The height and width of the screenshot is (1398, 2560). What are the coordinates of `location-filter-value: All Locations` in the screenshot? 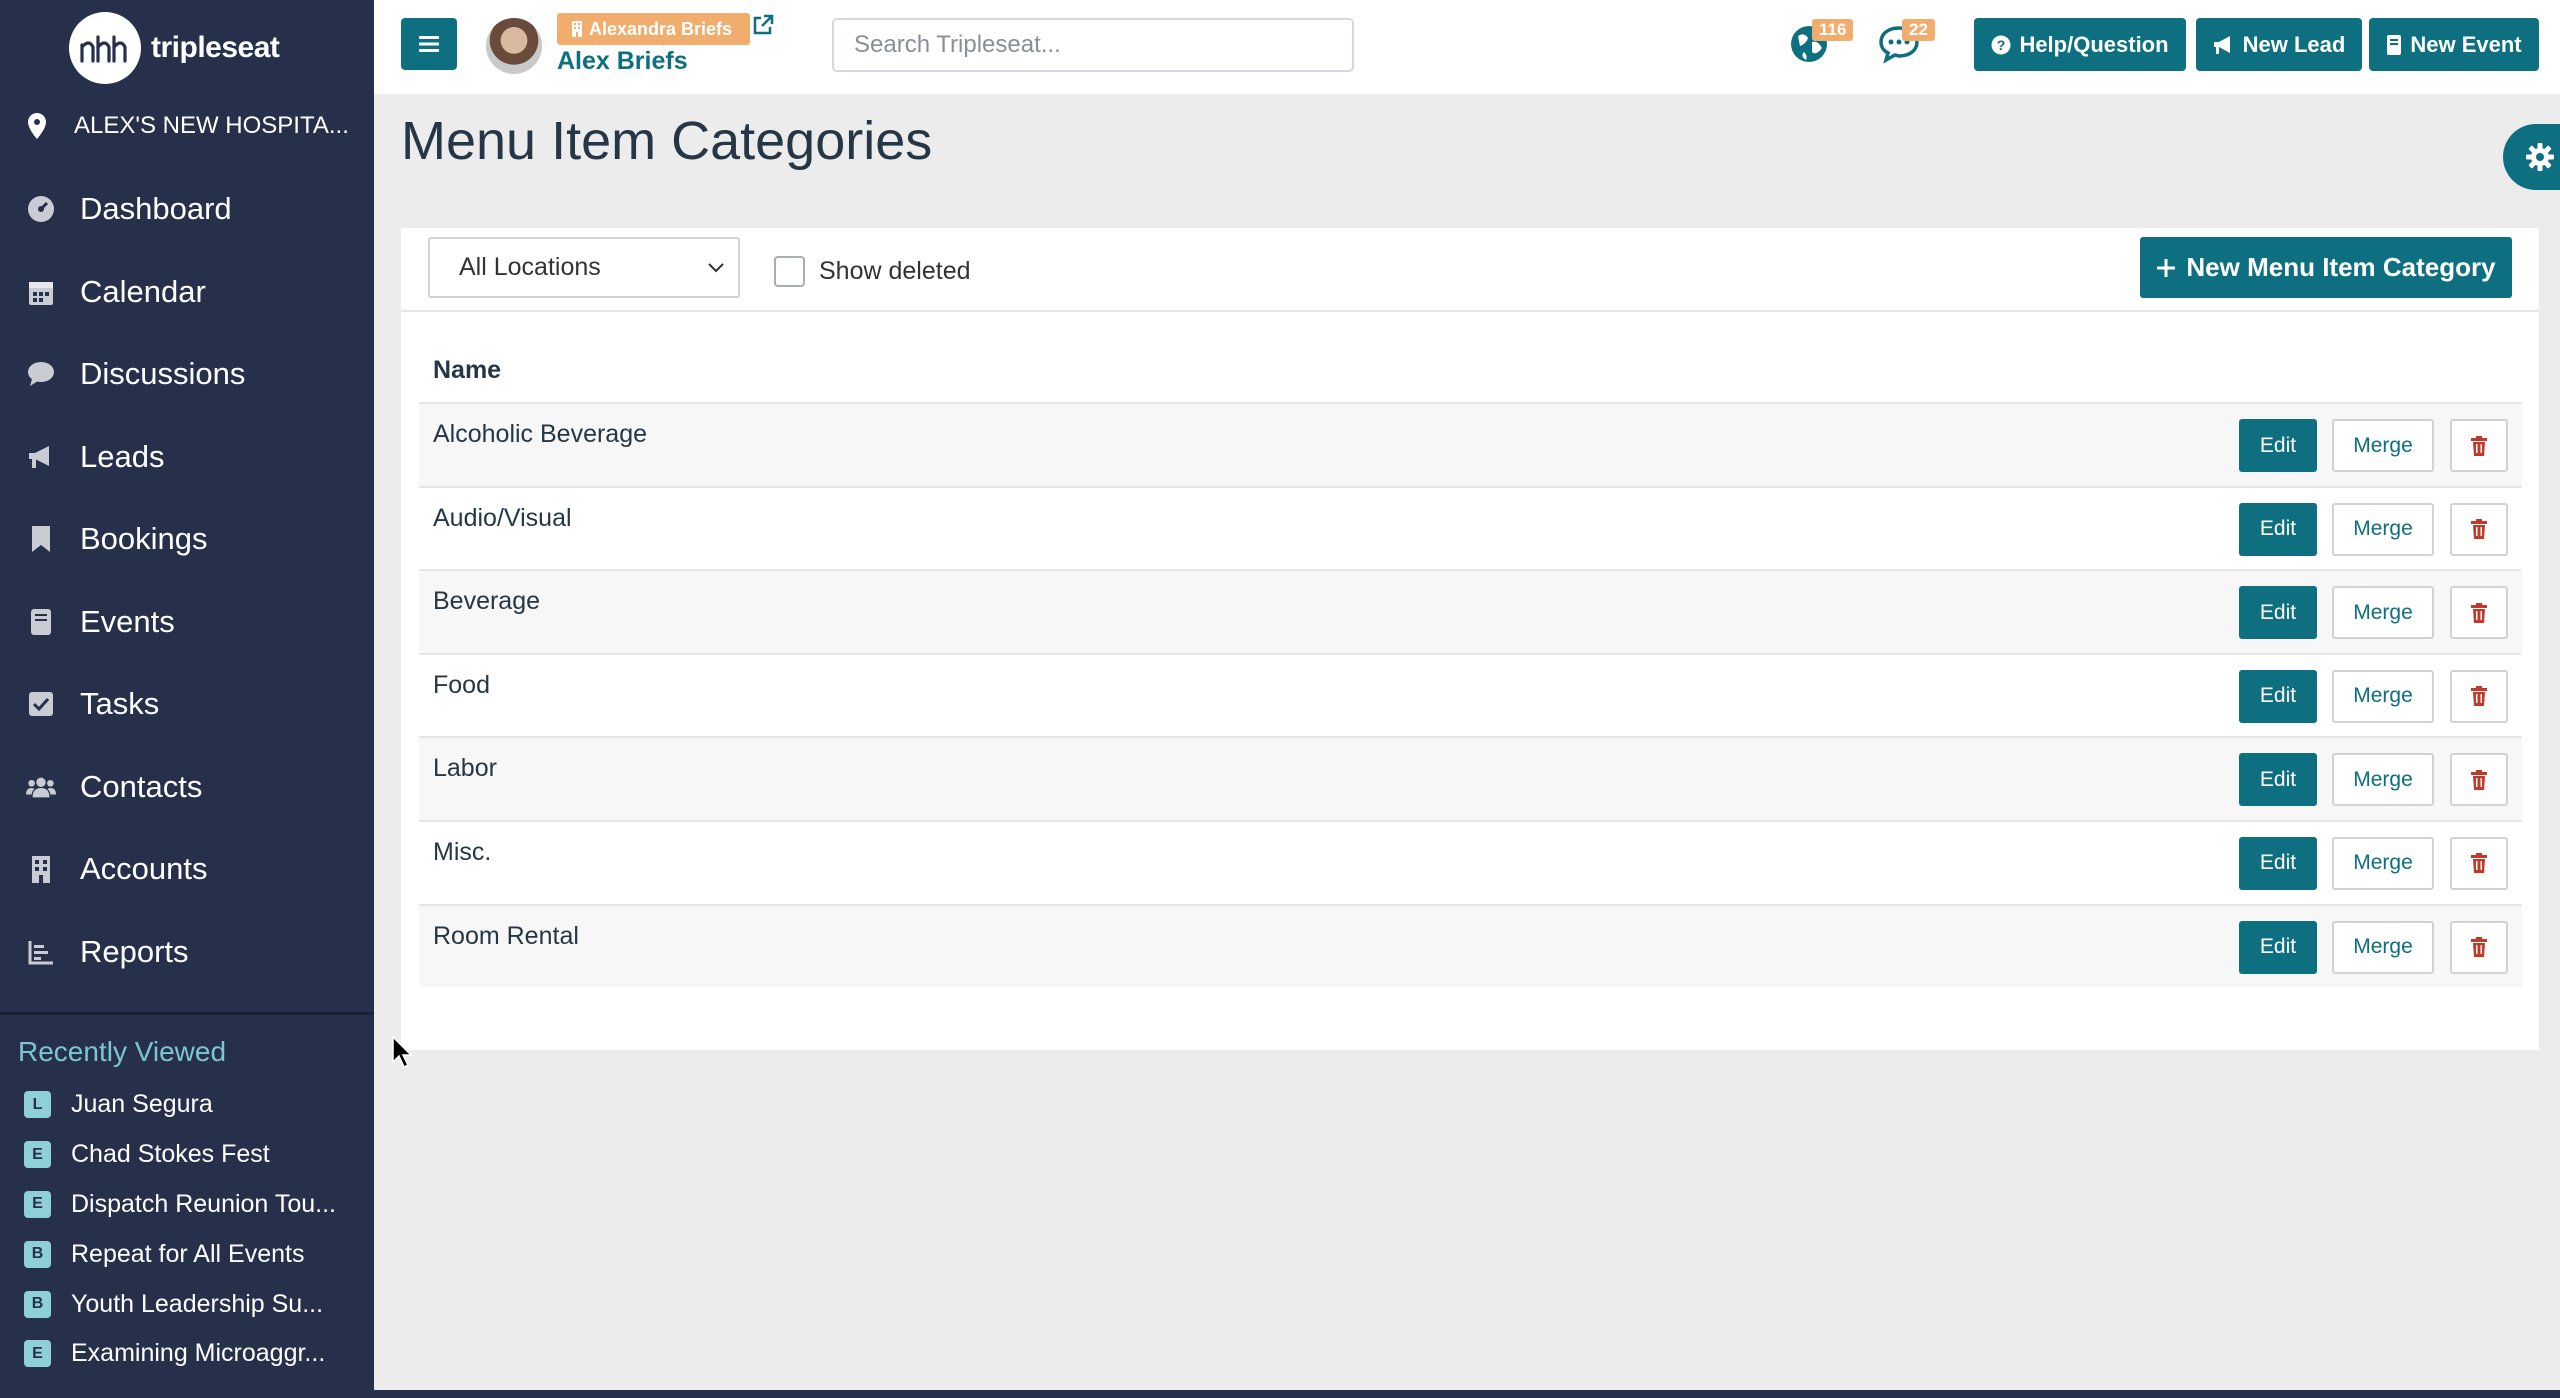 It's located at (530, 267).